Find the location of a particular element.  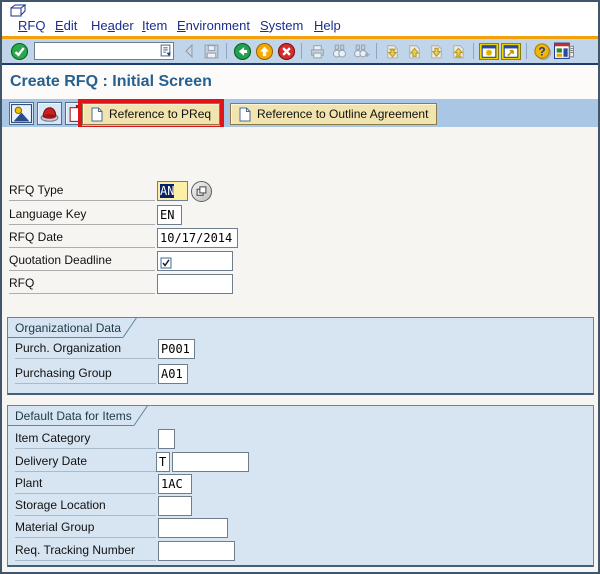

menu-item-system: System is located at coordinates (281, 25).